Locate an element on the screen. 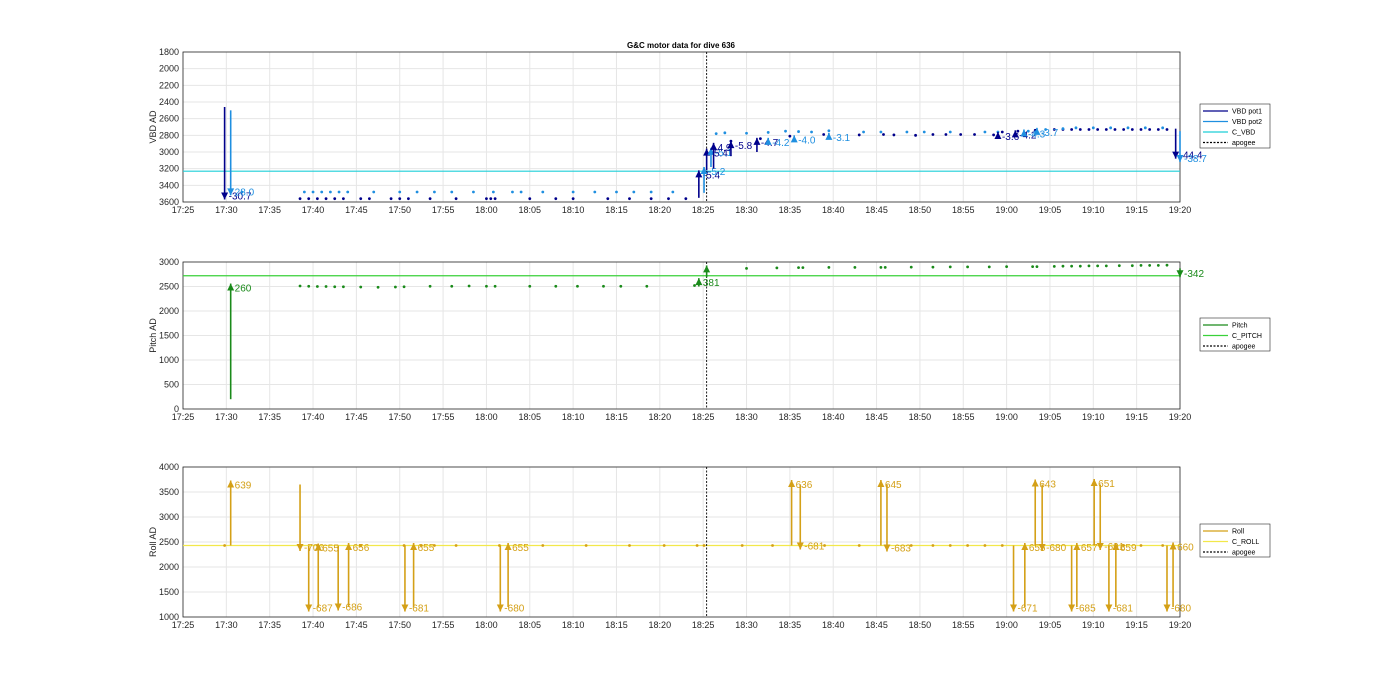  x-tick-label: 19:00 is located at coordinates (1006, 417).